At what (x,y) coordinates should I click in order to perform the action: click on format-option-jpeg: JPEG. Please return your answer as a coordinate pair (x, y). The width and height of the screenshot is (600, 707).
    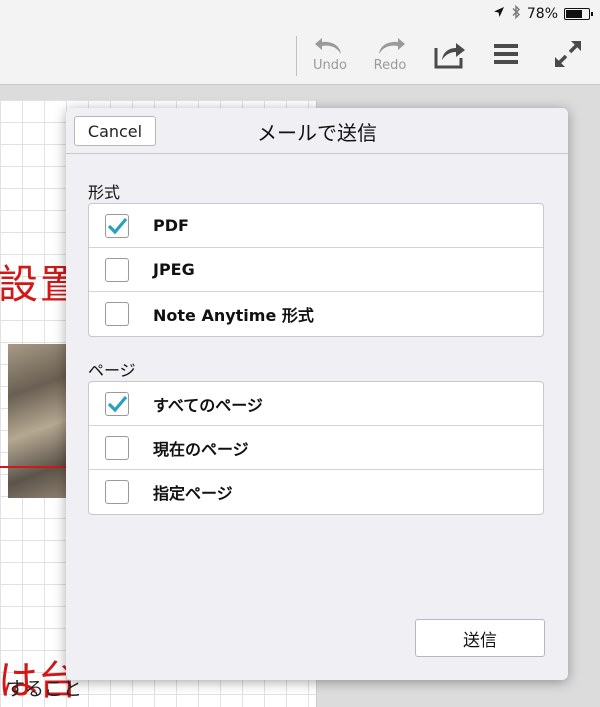
    Looking at the image, I should click on (316, 270).